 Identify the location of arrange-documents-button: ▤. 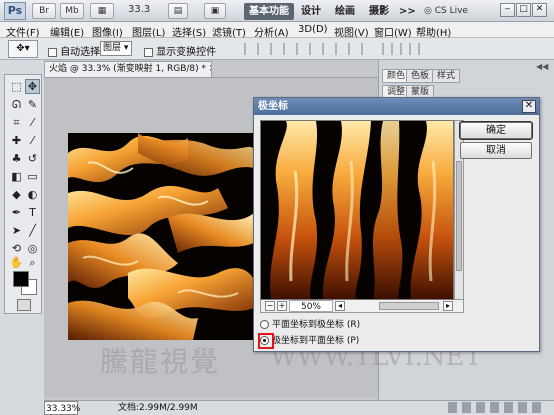
(178, 11).